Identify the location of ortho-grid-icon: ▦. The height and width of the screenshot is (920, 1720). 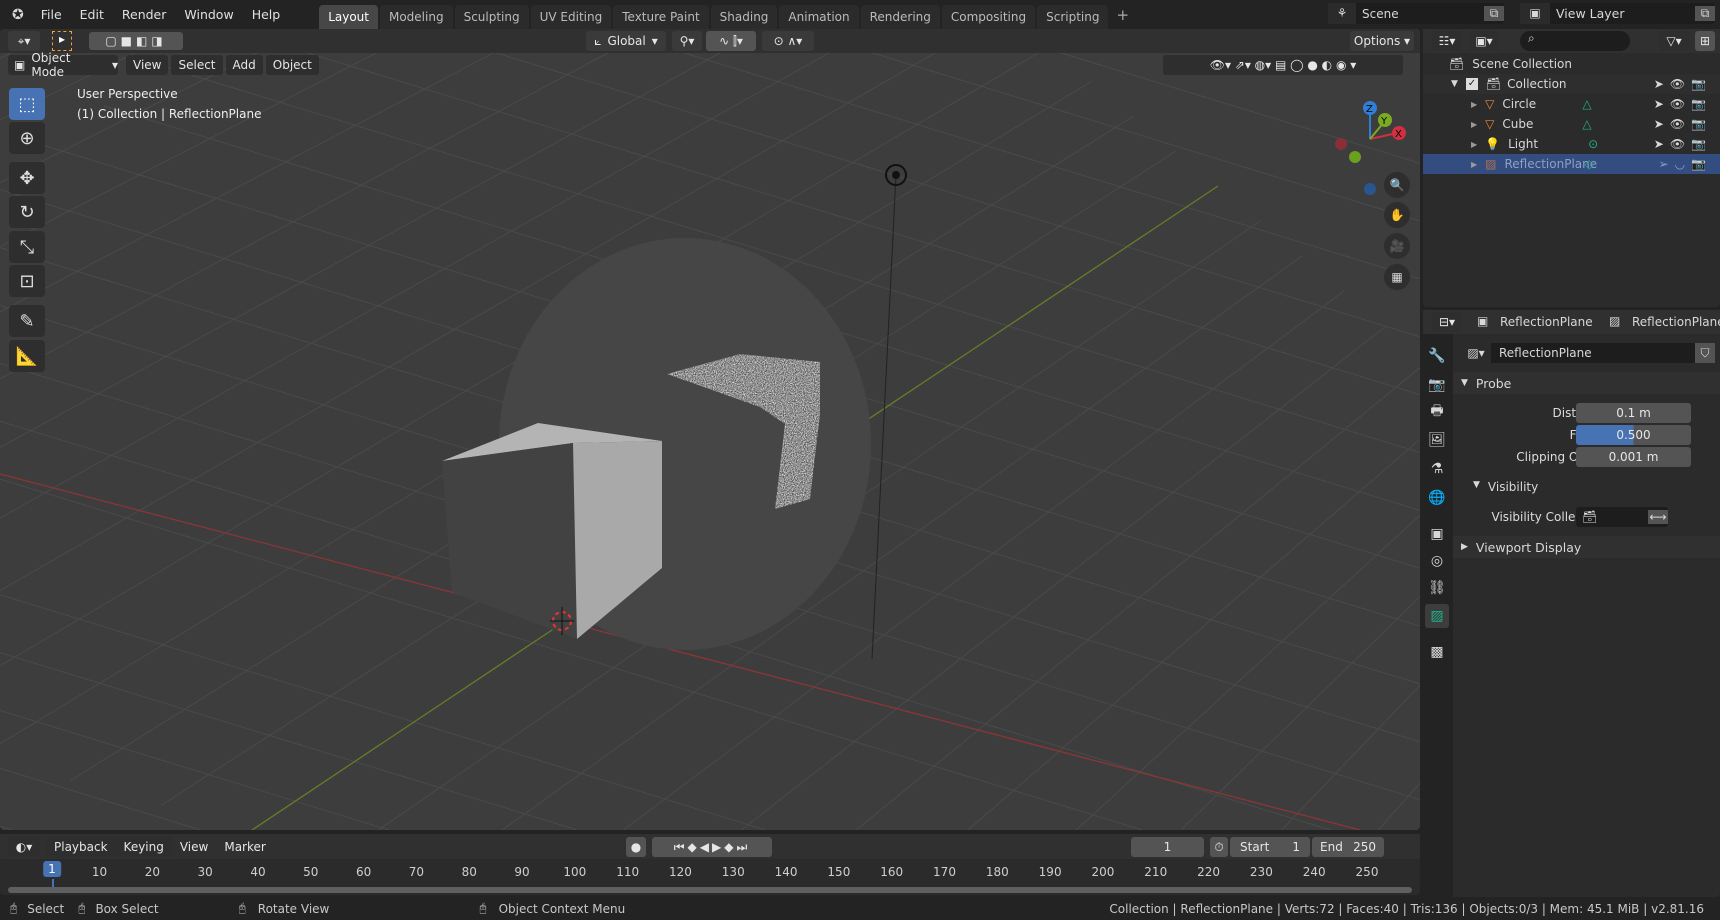
(1397, 277).